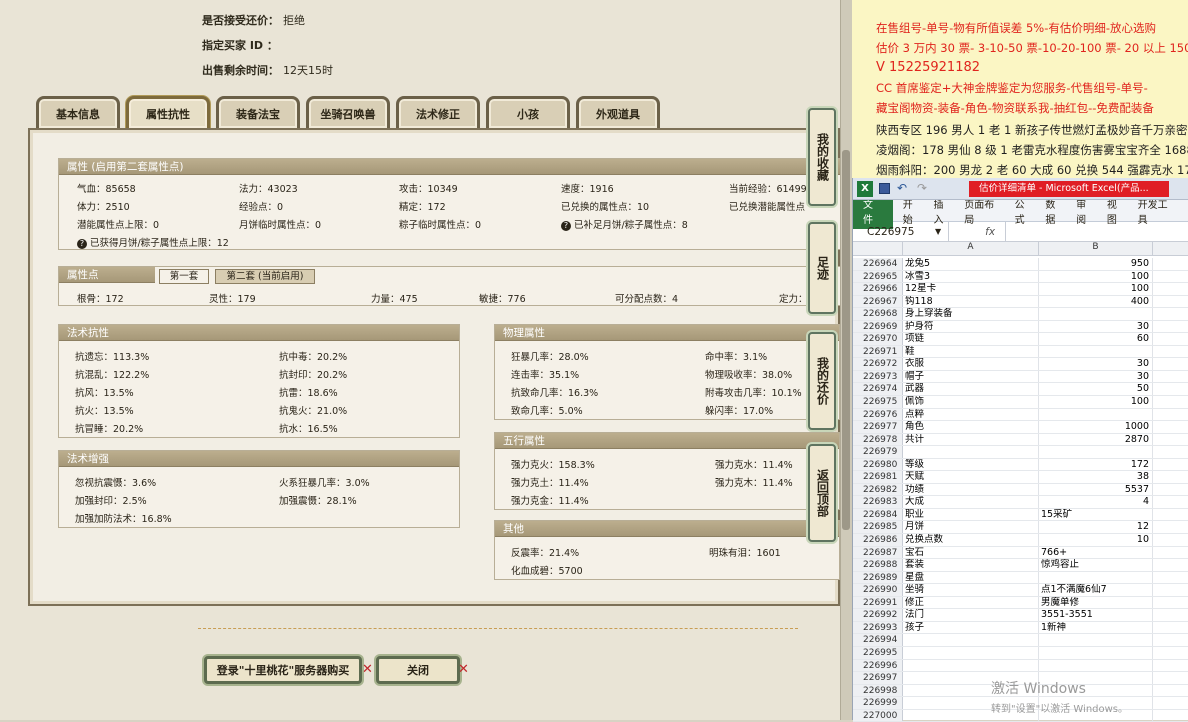 The width and height of the screenshot is (1188, 722). I want to click on column-header-b: B, so click(1096, 248).